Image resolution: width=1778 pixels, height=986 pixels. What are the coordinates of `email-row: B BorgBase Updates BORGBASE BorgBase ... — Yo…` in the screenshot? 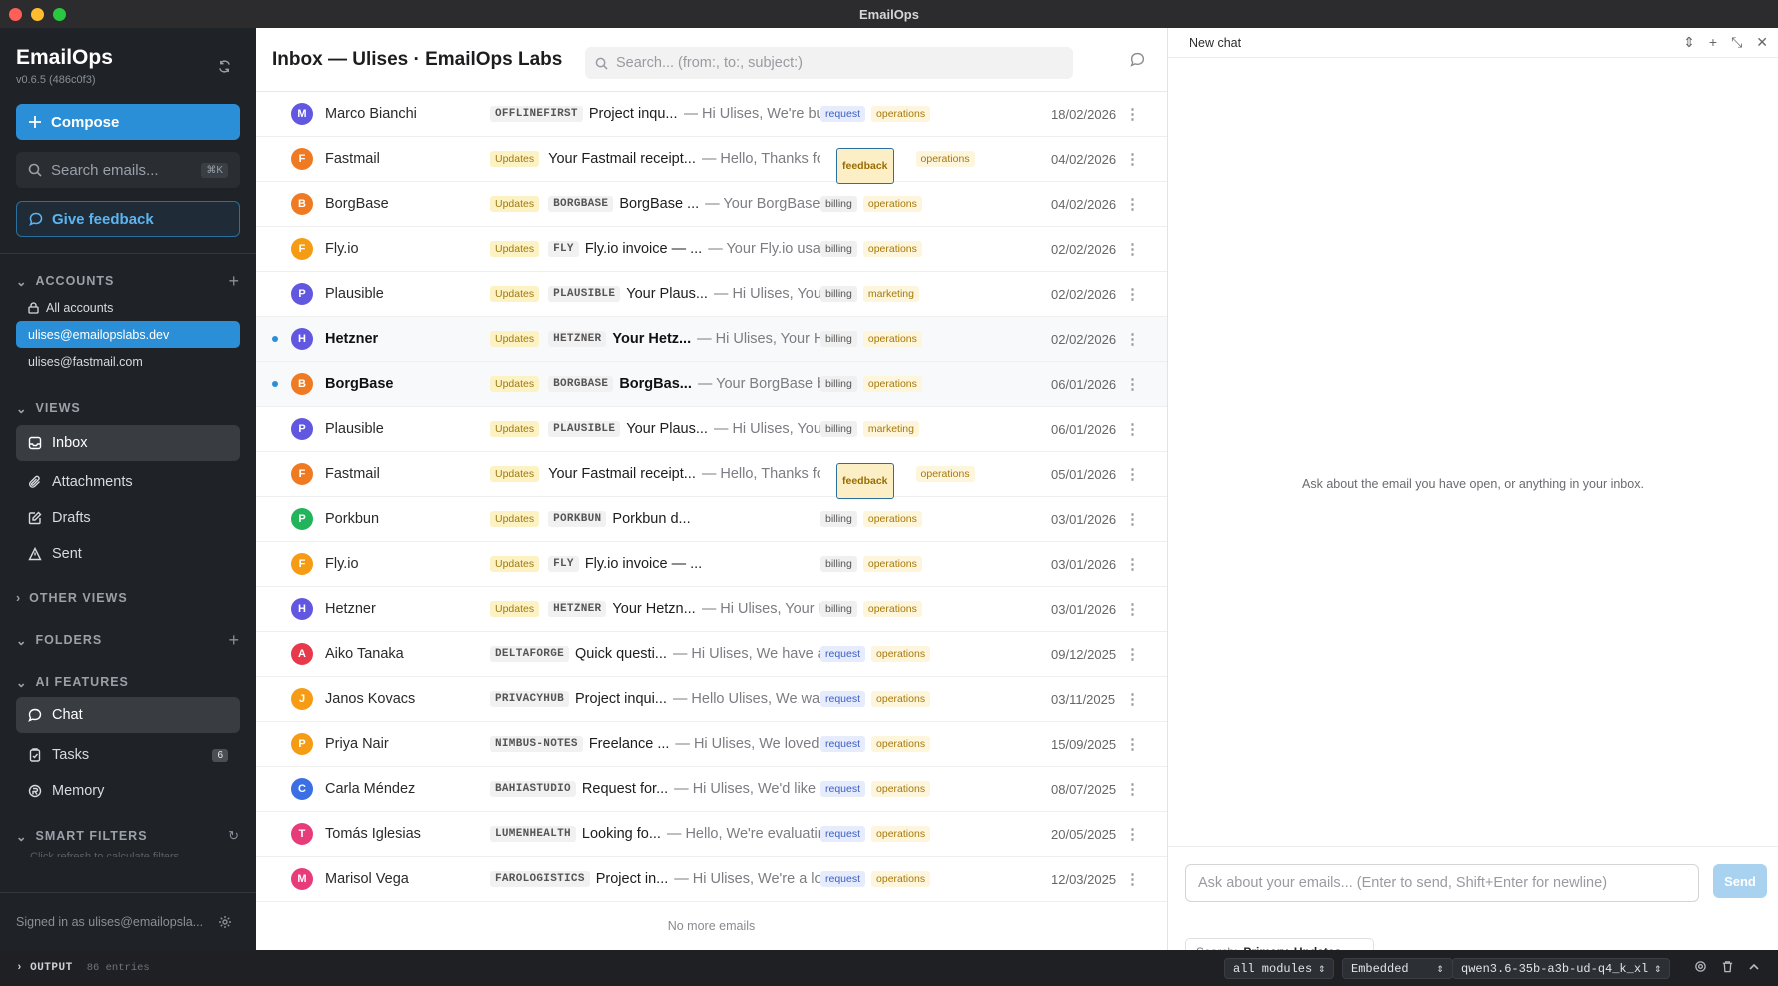 It's located at (711, 204).